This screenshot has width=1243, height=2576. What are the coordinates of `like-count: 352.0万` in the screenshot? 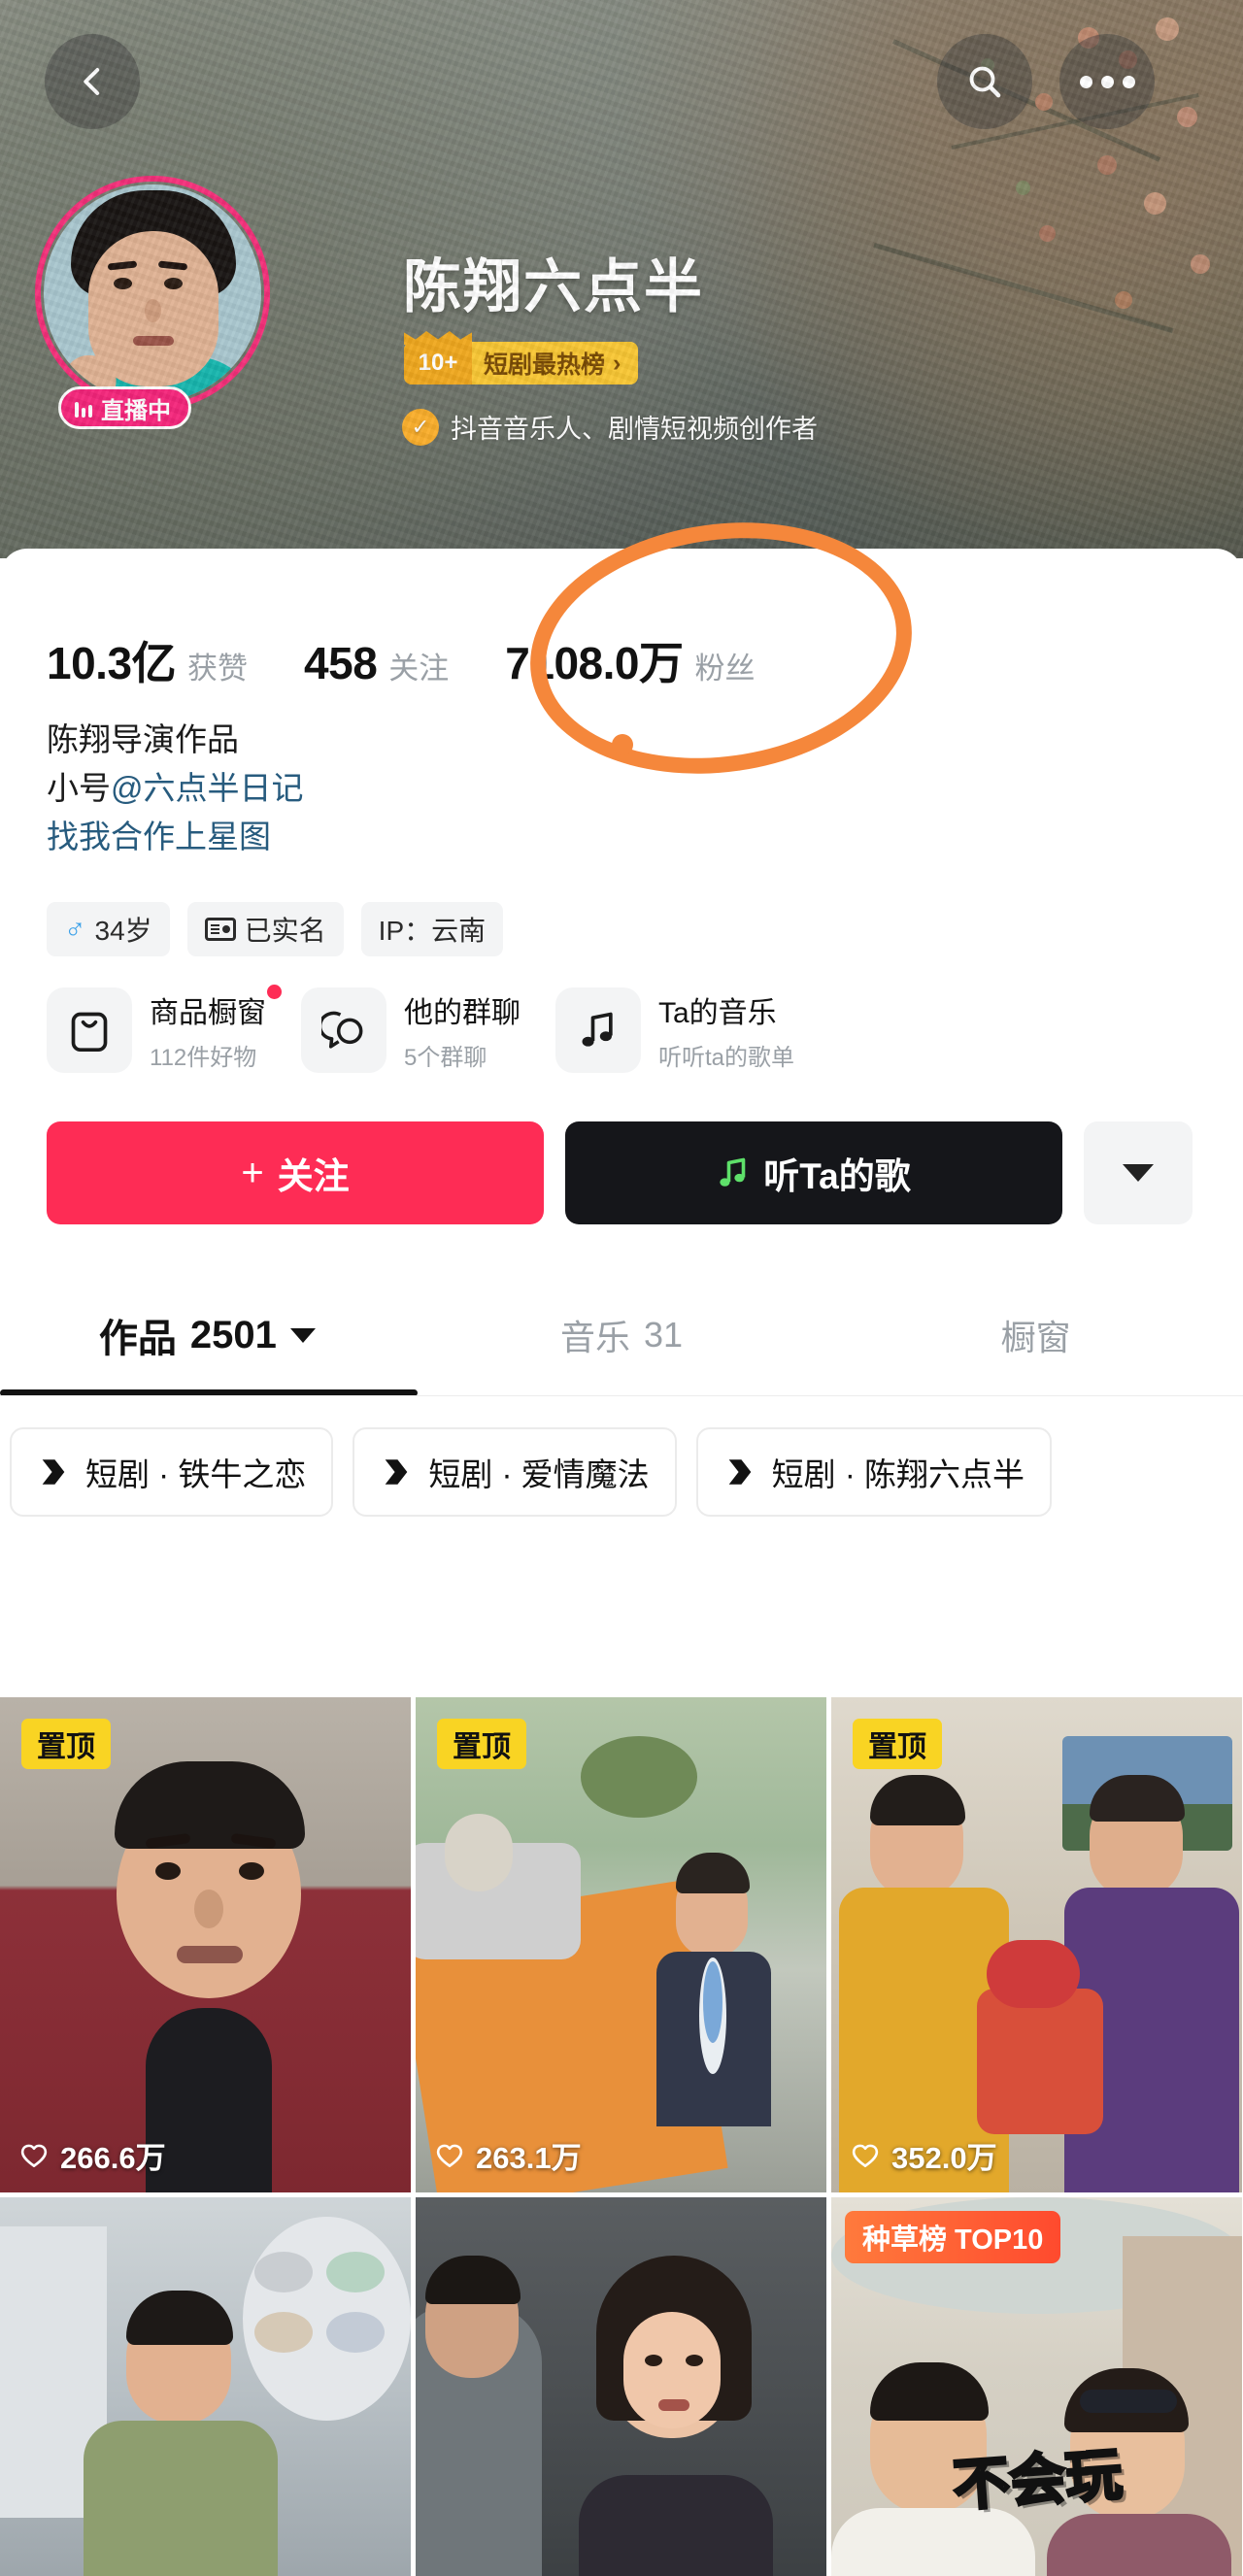 It's located at (924, 2155).